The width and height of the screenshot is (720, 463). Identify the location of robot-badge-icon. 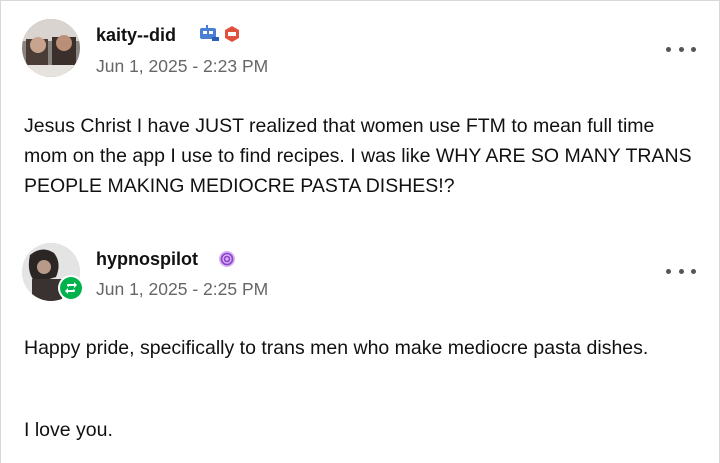
(209, 33).